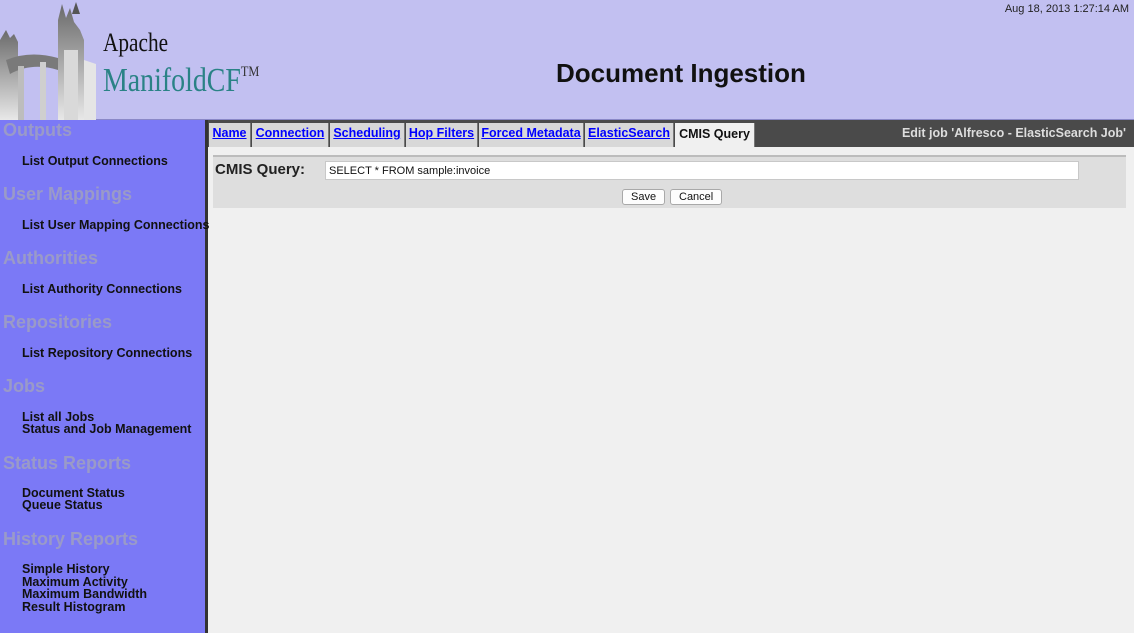 This screenshot has height=633, width=1134. Describe the element at coordinates (136, 42) in the screenshot. I see `brand-apache: Apache` at that location.